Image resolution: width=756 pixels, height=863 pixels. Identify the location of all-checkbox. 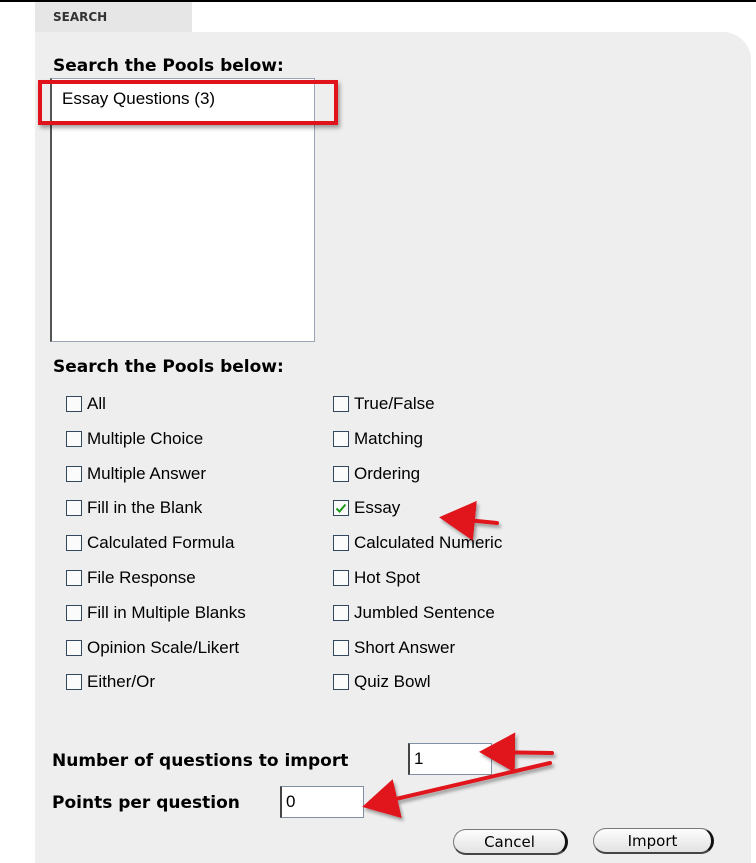
(74, 404).